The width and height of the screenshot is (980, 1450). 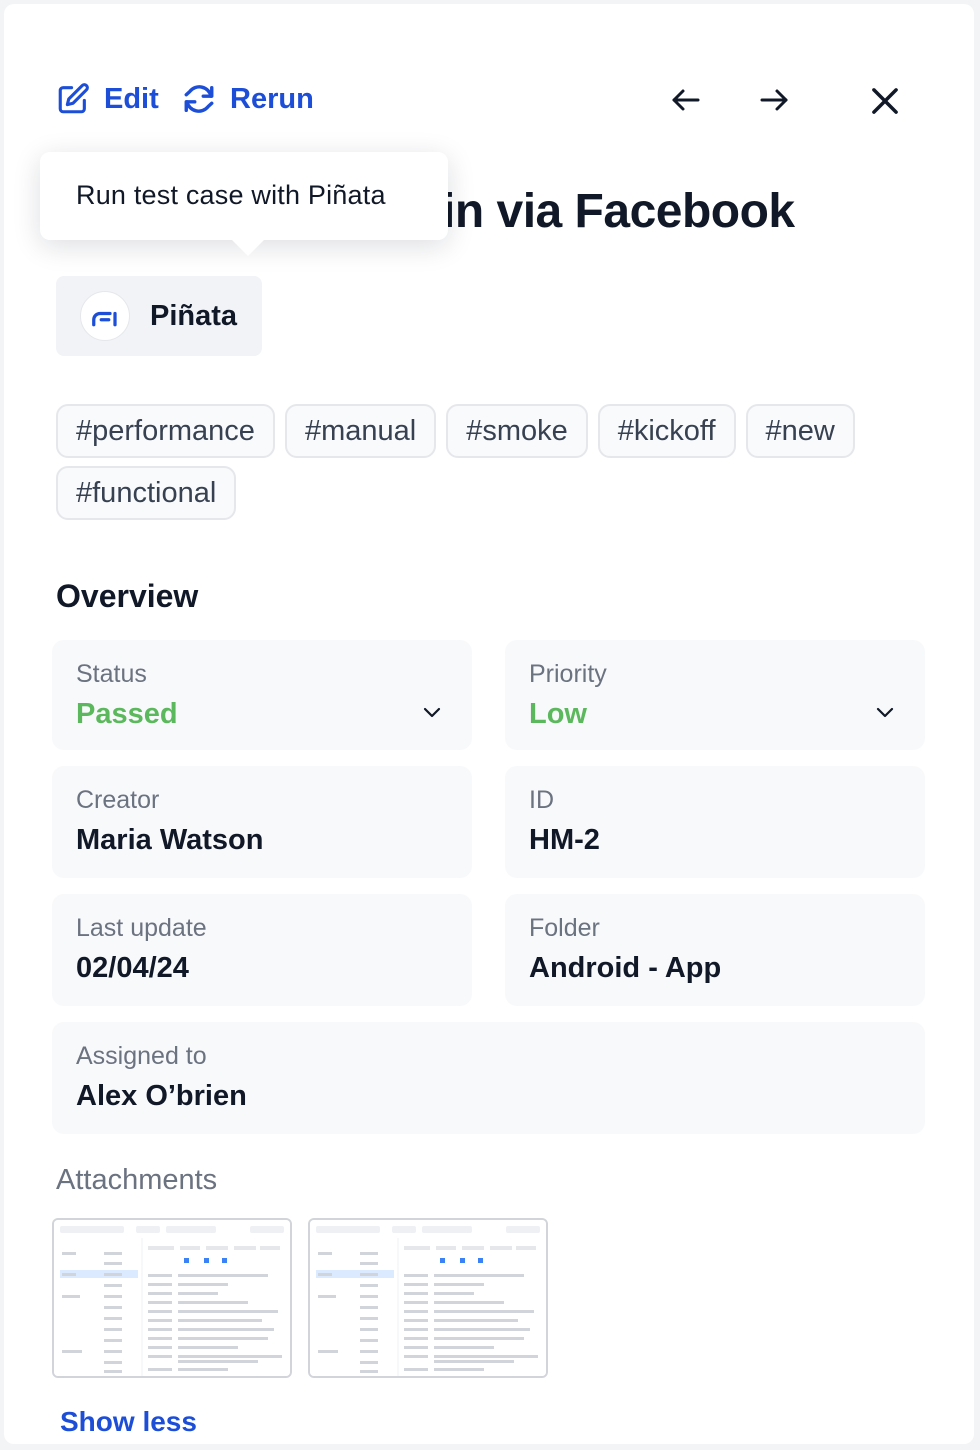 I want to click on rerun-button: Rerun, so click(x=248, y=99).